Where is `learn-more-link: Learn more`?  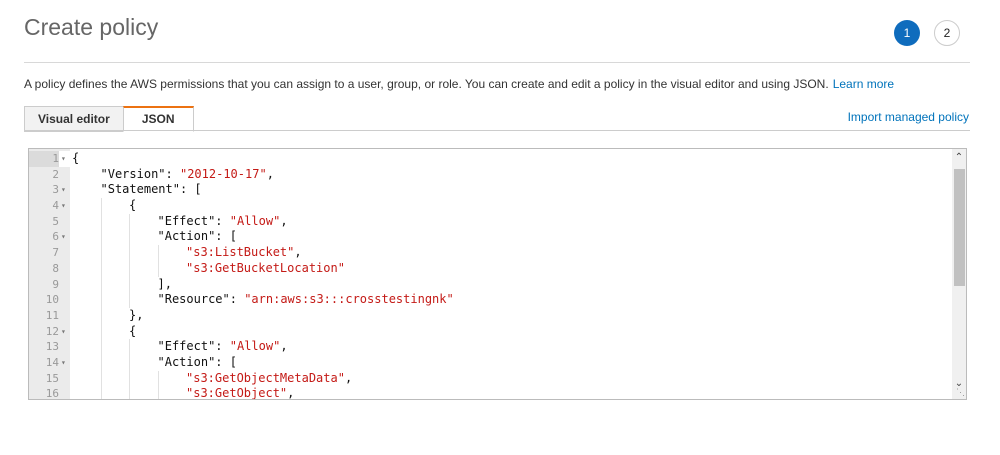
learn-more-link: Learn more is located at coordinates (863, 84).